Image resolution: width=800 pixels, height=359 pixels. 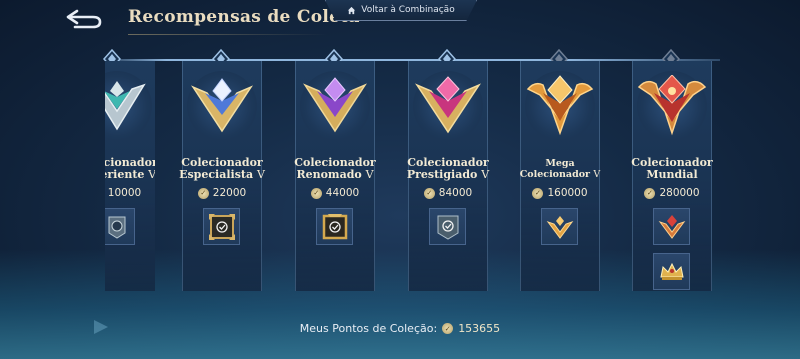 I want to click on tier-name: Colecionador Mundial, so click(x=672, y=168).